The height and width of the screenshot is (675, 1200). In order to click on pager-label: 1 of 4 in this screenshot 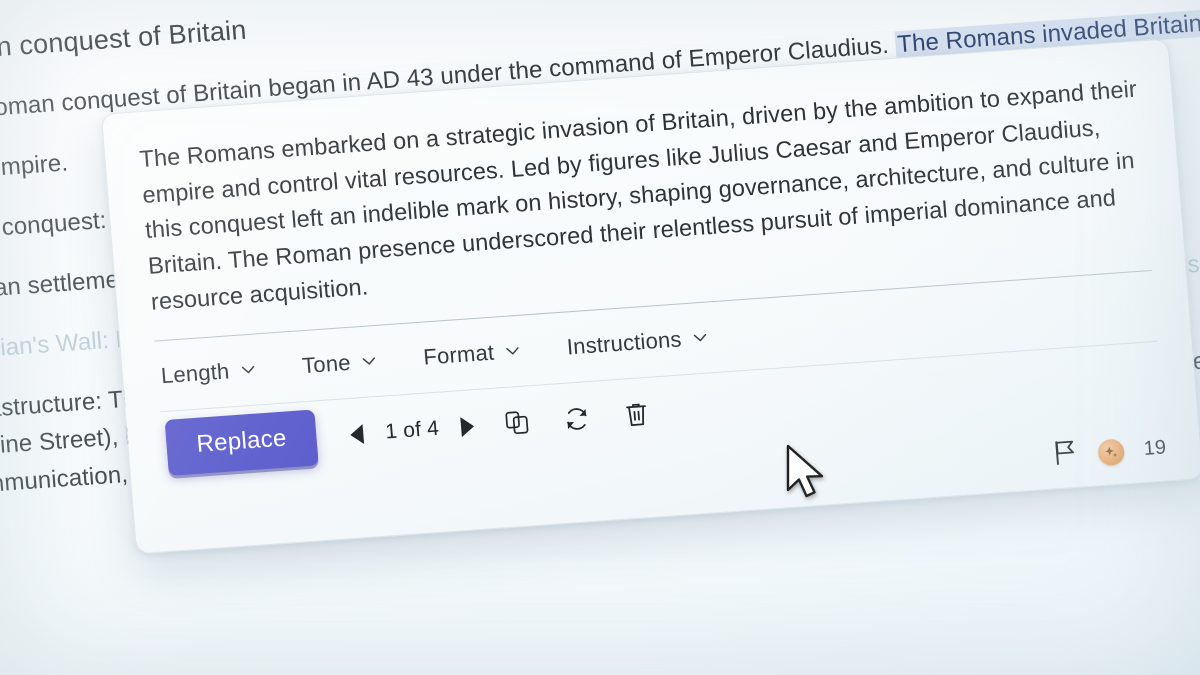, I will do `click(412, 430)`.